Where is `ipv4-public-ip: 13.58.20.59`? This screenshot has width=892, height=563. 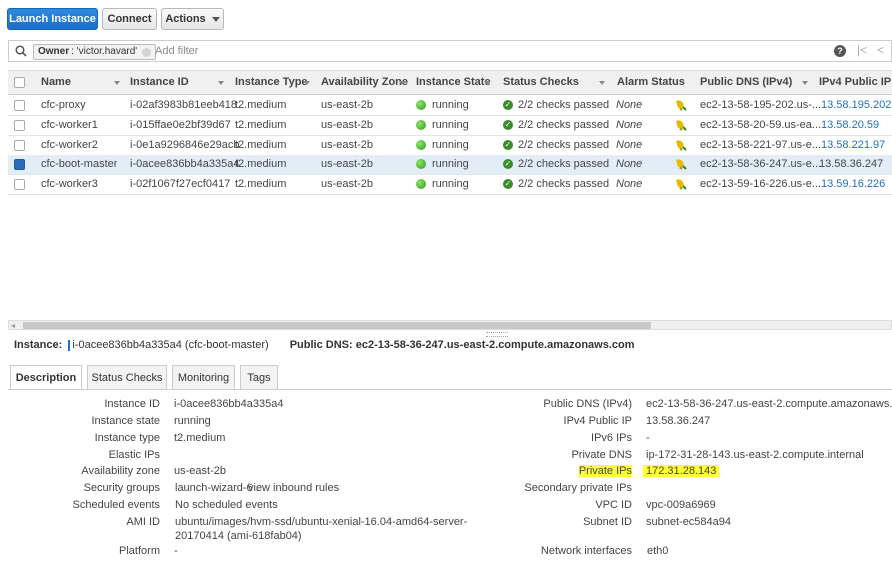
ipv4-public-ip: 13.58.20.59 is located at coordinates (850, 125).